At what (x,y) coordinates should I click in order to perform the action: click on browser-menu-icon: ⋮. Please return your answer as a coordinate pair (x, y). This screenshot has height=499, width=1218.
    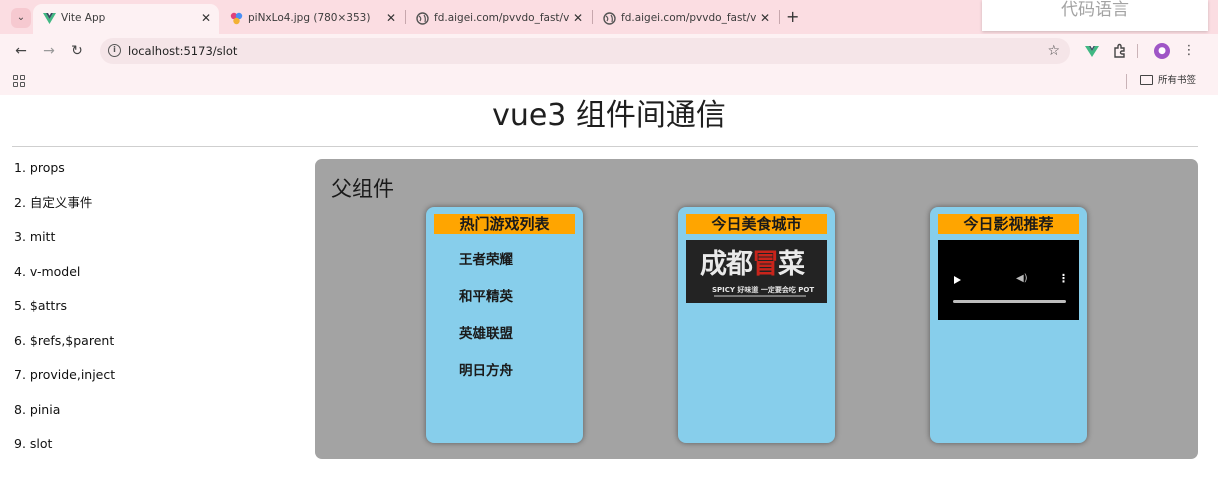
    Looking at the image, I should click on (1189, 51).